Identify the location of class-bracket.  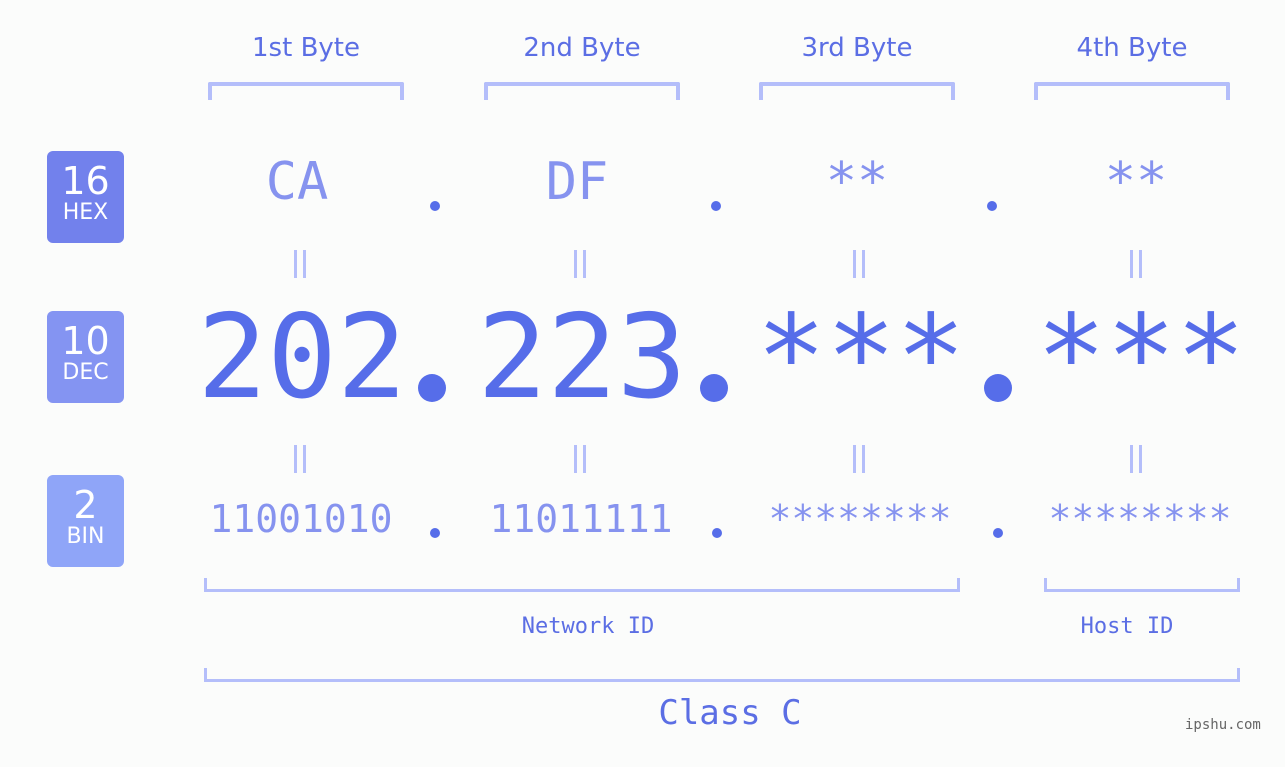
(722, 675).